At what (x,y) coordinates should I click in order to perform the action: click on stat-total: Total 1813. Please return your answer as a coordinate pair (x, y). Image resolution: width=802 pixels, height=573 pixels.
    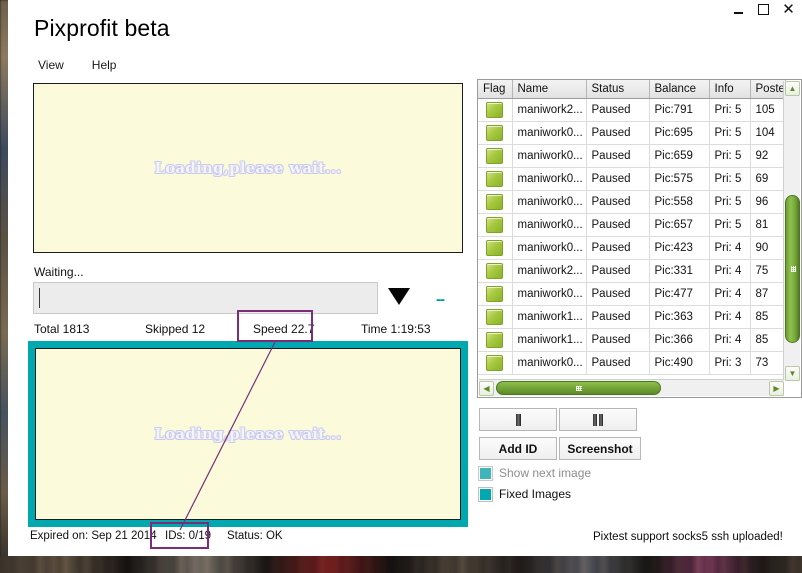
    Looking at the image, I should click on (62, 329).